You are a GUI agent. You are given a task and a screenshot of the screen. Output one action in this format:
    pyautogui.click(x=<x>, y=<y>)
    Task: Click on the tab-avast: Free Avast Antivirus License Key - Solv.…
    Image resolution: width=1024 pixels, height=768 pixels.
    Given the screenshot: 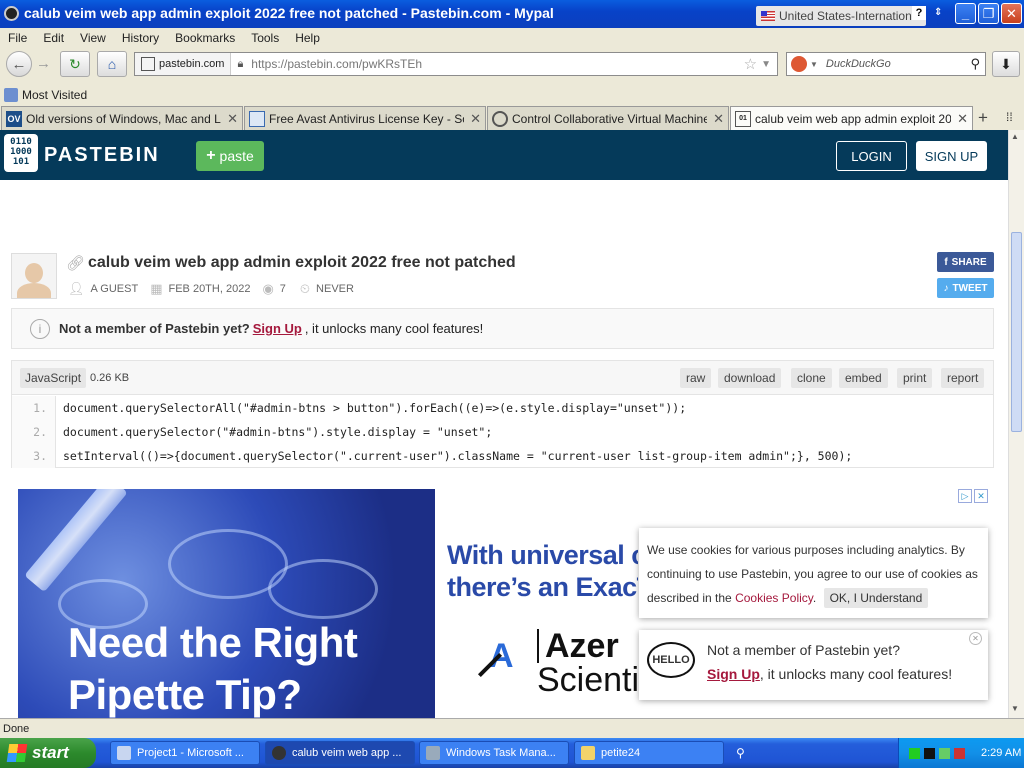 What is the action you would take?
    pyautogui.click(x=365, y=118)
    